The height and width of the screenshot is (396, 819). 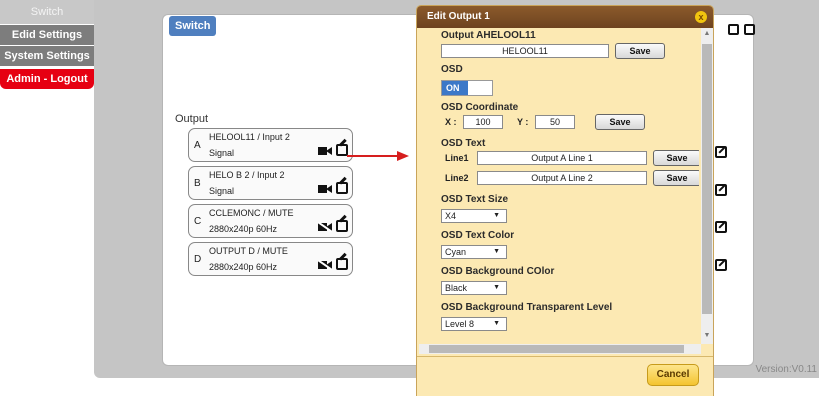 What do you see at coordinates (478, 235) in the screenshot?
I see `osd-text-color-label: OSD Text Color` at bounding box center [478, 235].